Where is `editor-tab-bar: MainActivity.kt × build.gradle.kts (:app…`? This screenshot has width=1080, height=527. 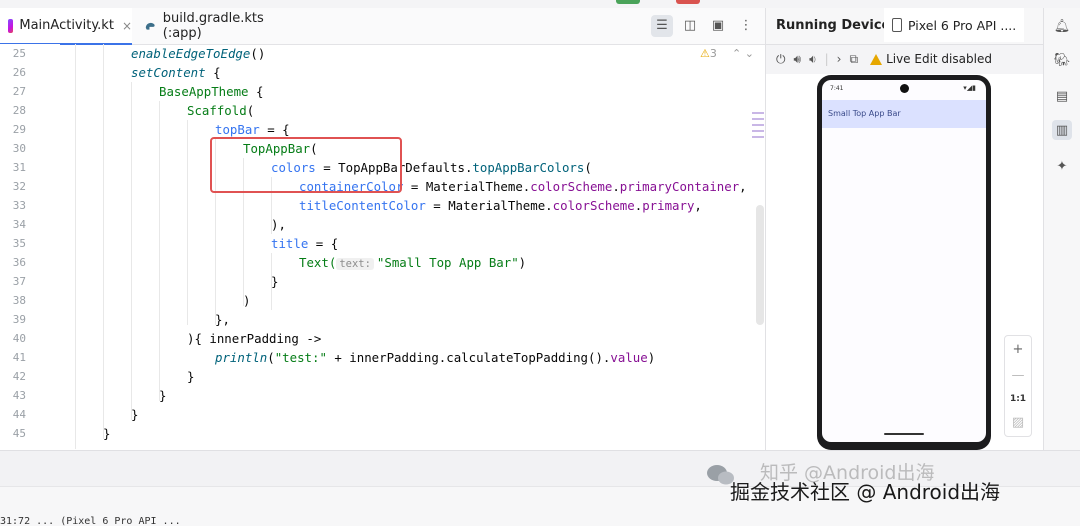
editor-tab-bar: MainActivity.kt × build.gradle.kts (:app… is located at coordinates (382, 26).